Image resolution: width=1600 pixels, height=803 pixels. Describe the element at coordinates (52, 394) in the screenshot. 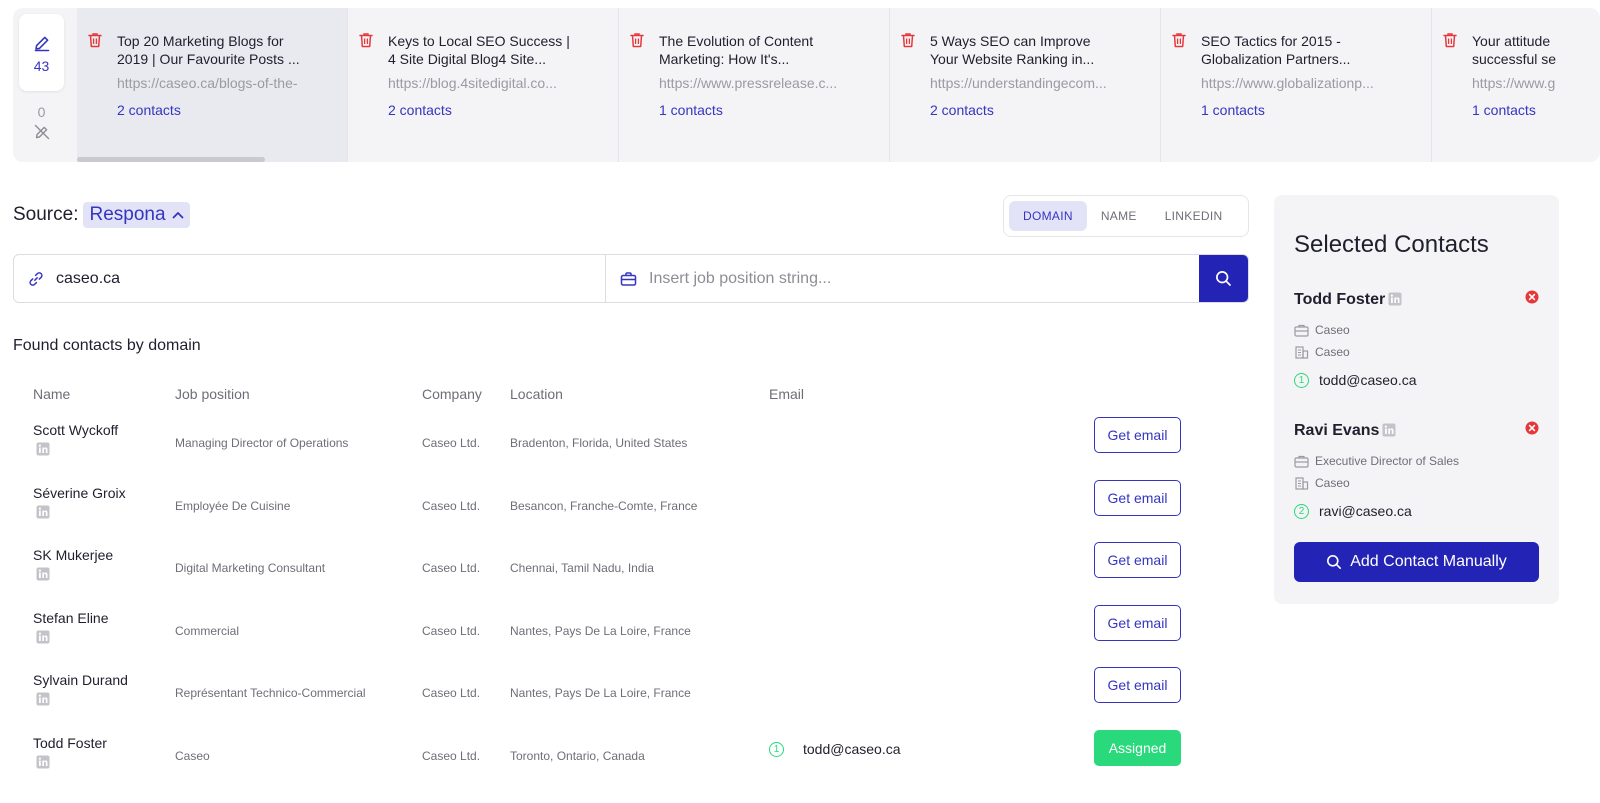

I see `header-name: Name` at that location.